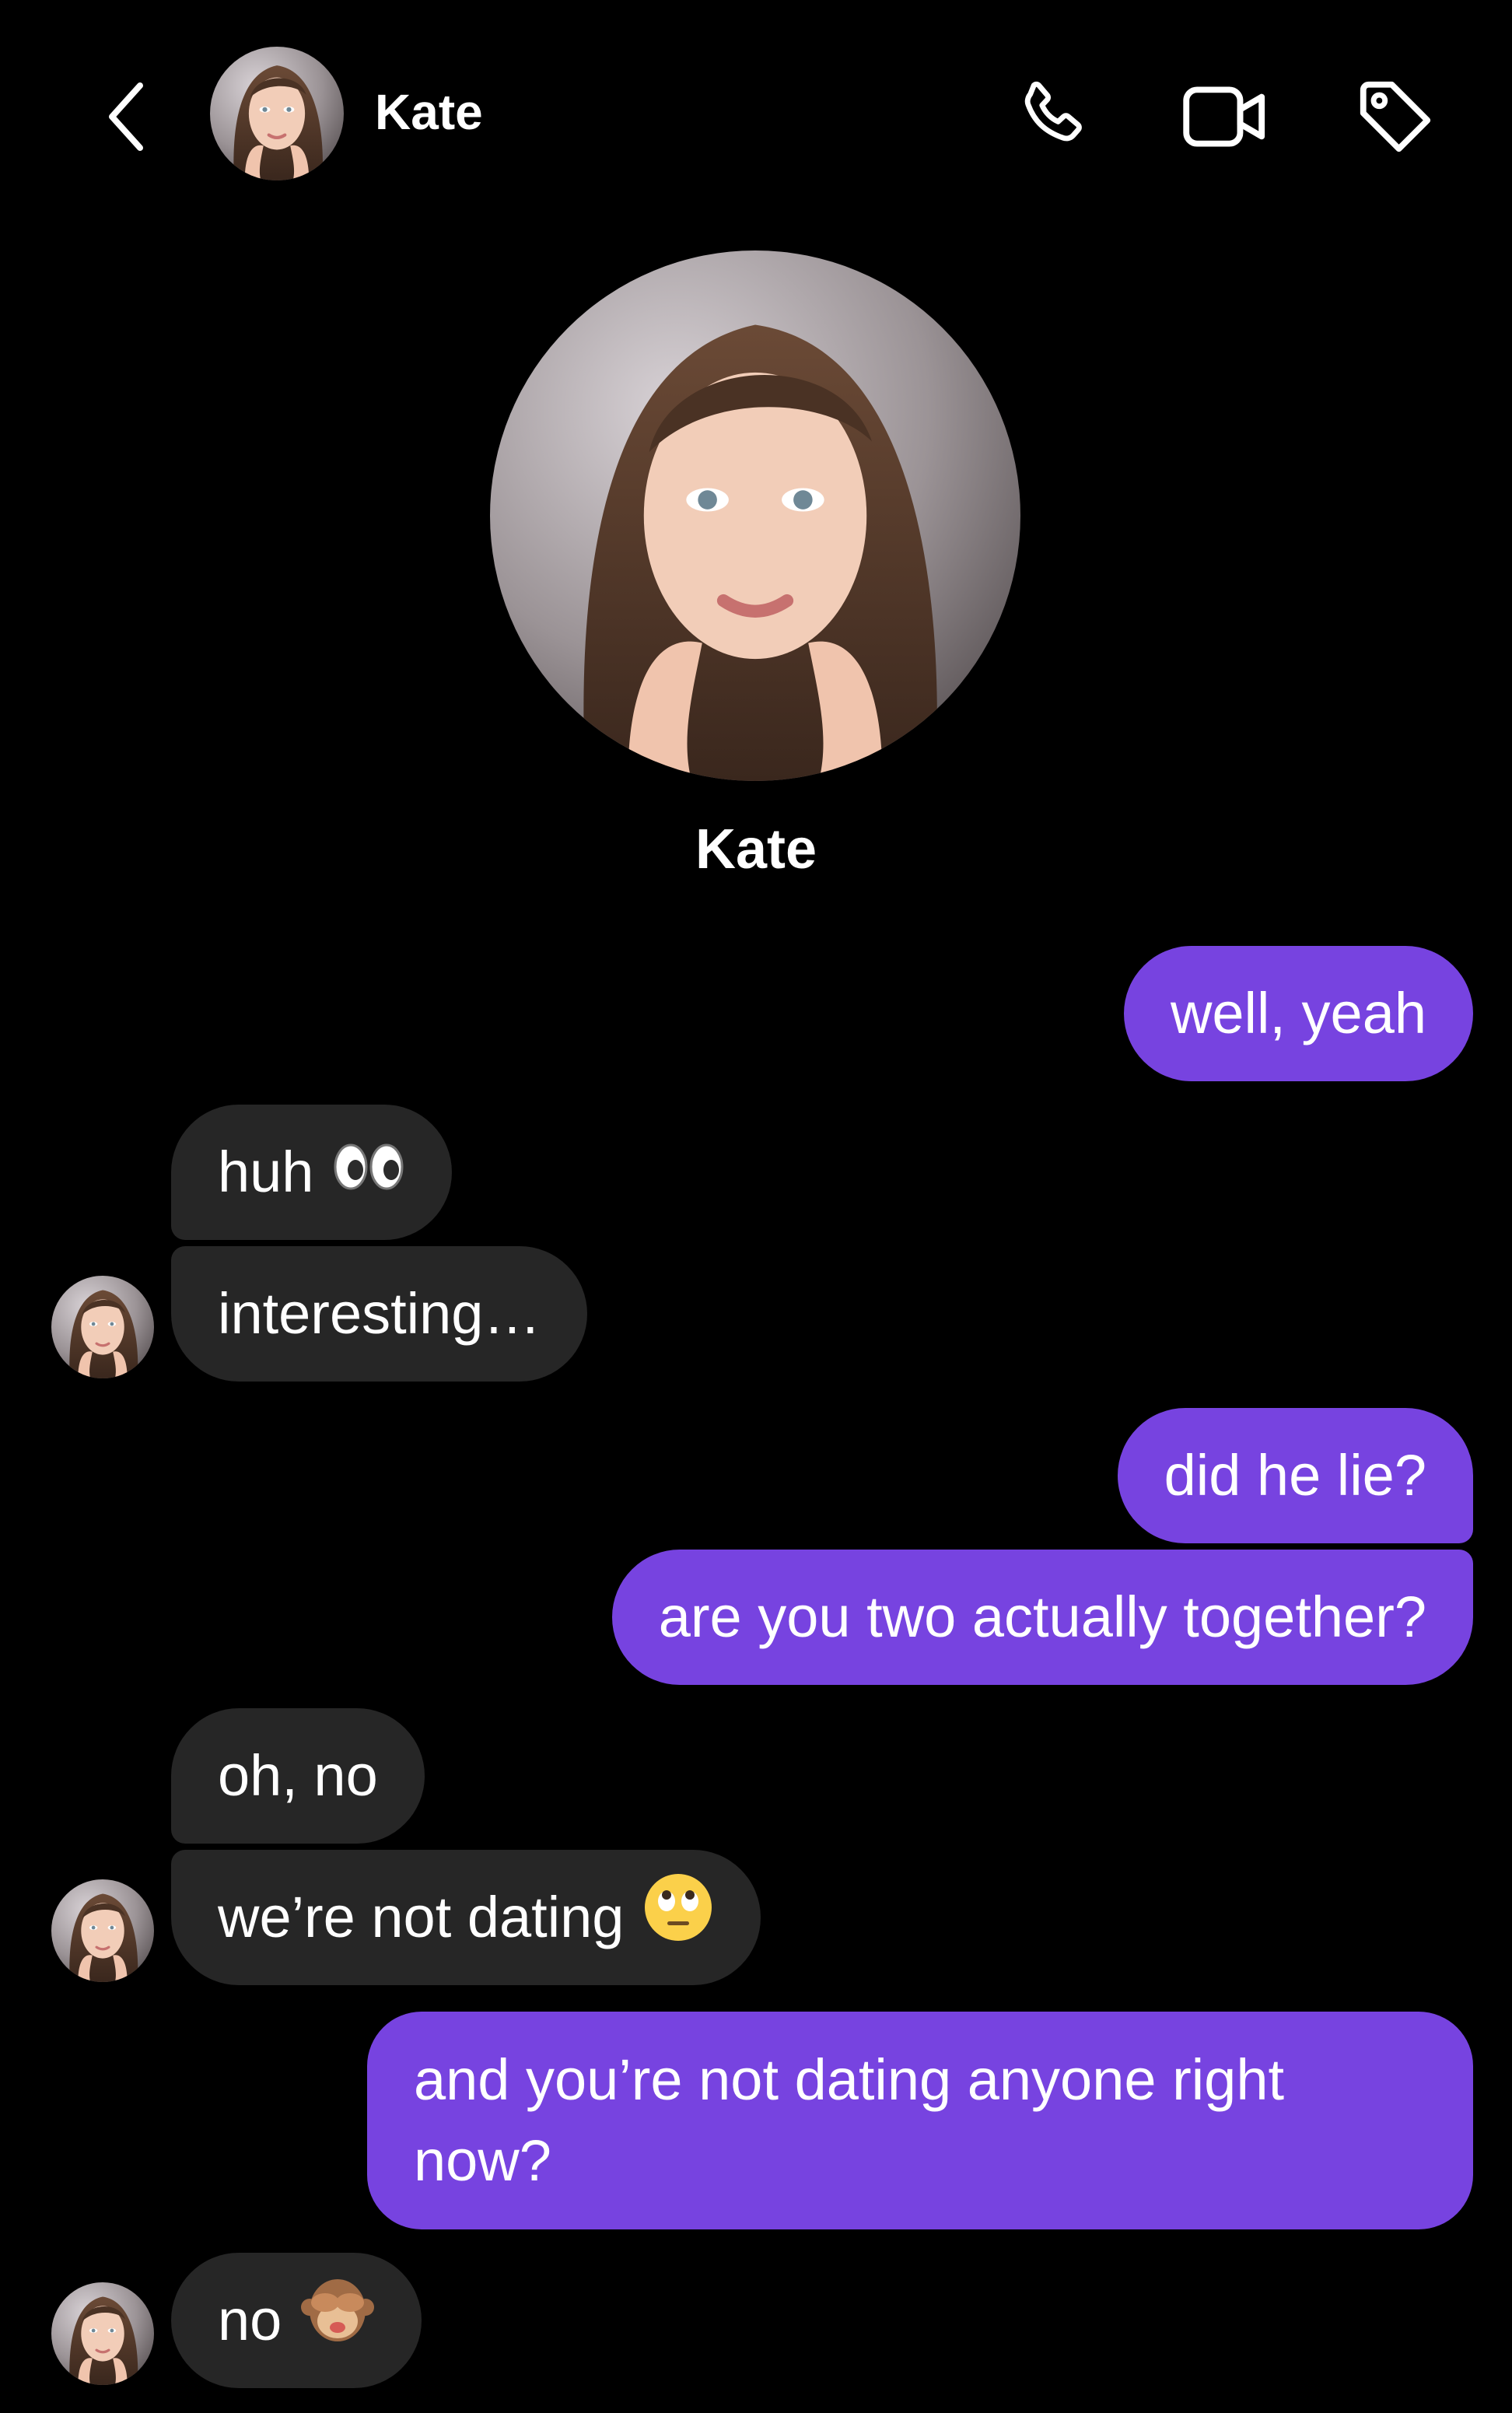  What do you see at coordinates (850, 2120) in the screenshot?
I see `message-text: and you’re not dating anyone right now?` at bounding box center [850, 2120].